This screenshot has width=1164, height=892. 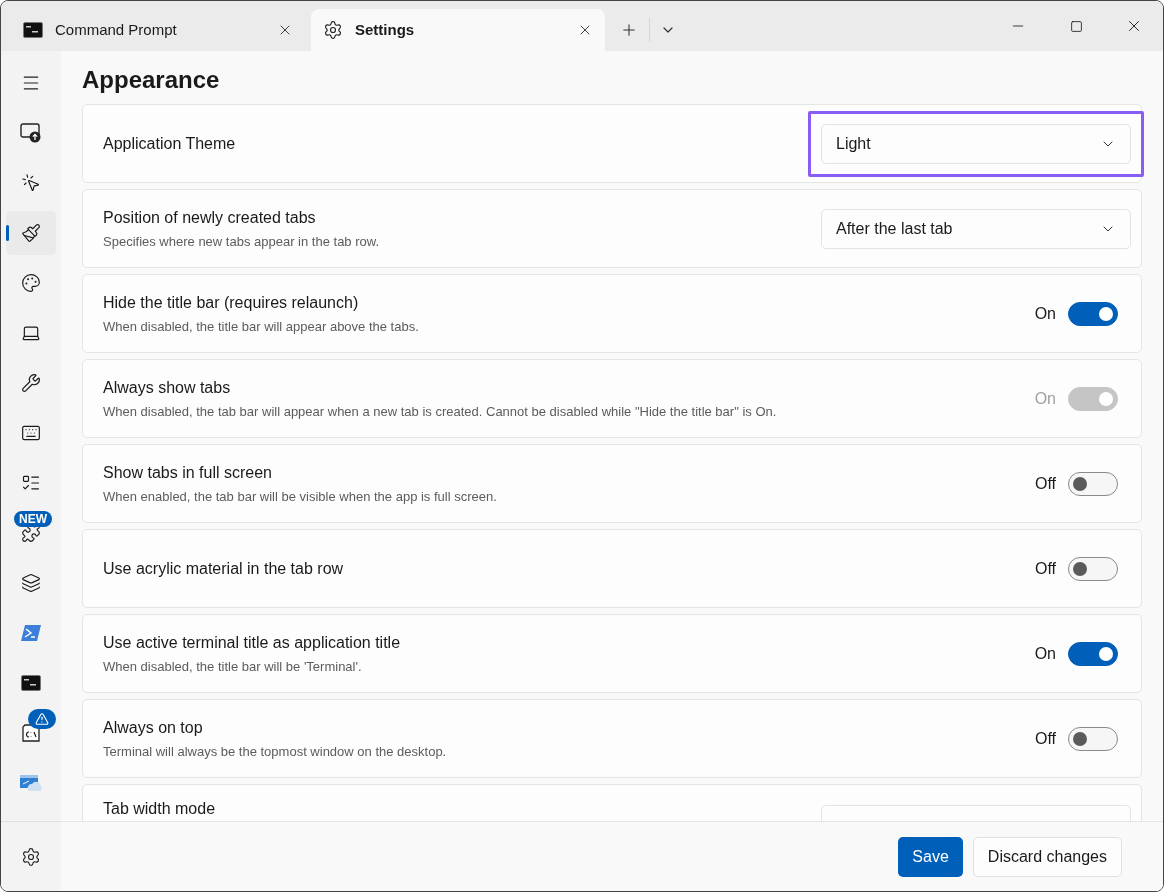 I want to click on dropdown: Light, so click(x=976, y=143).